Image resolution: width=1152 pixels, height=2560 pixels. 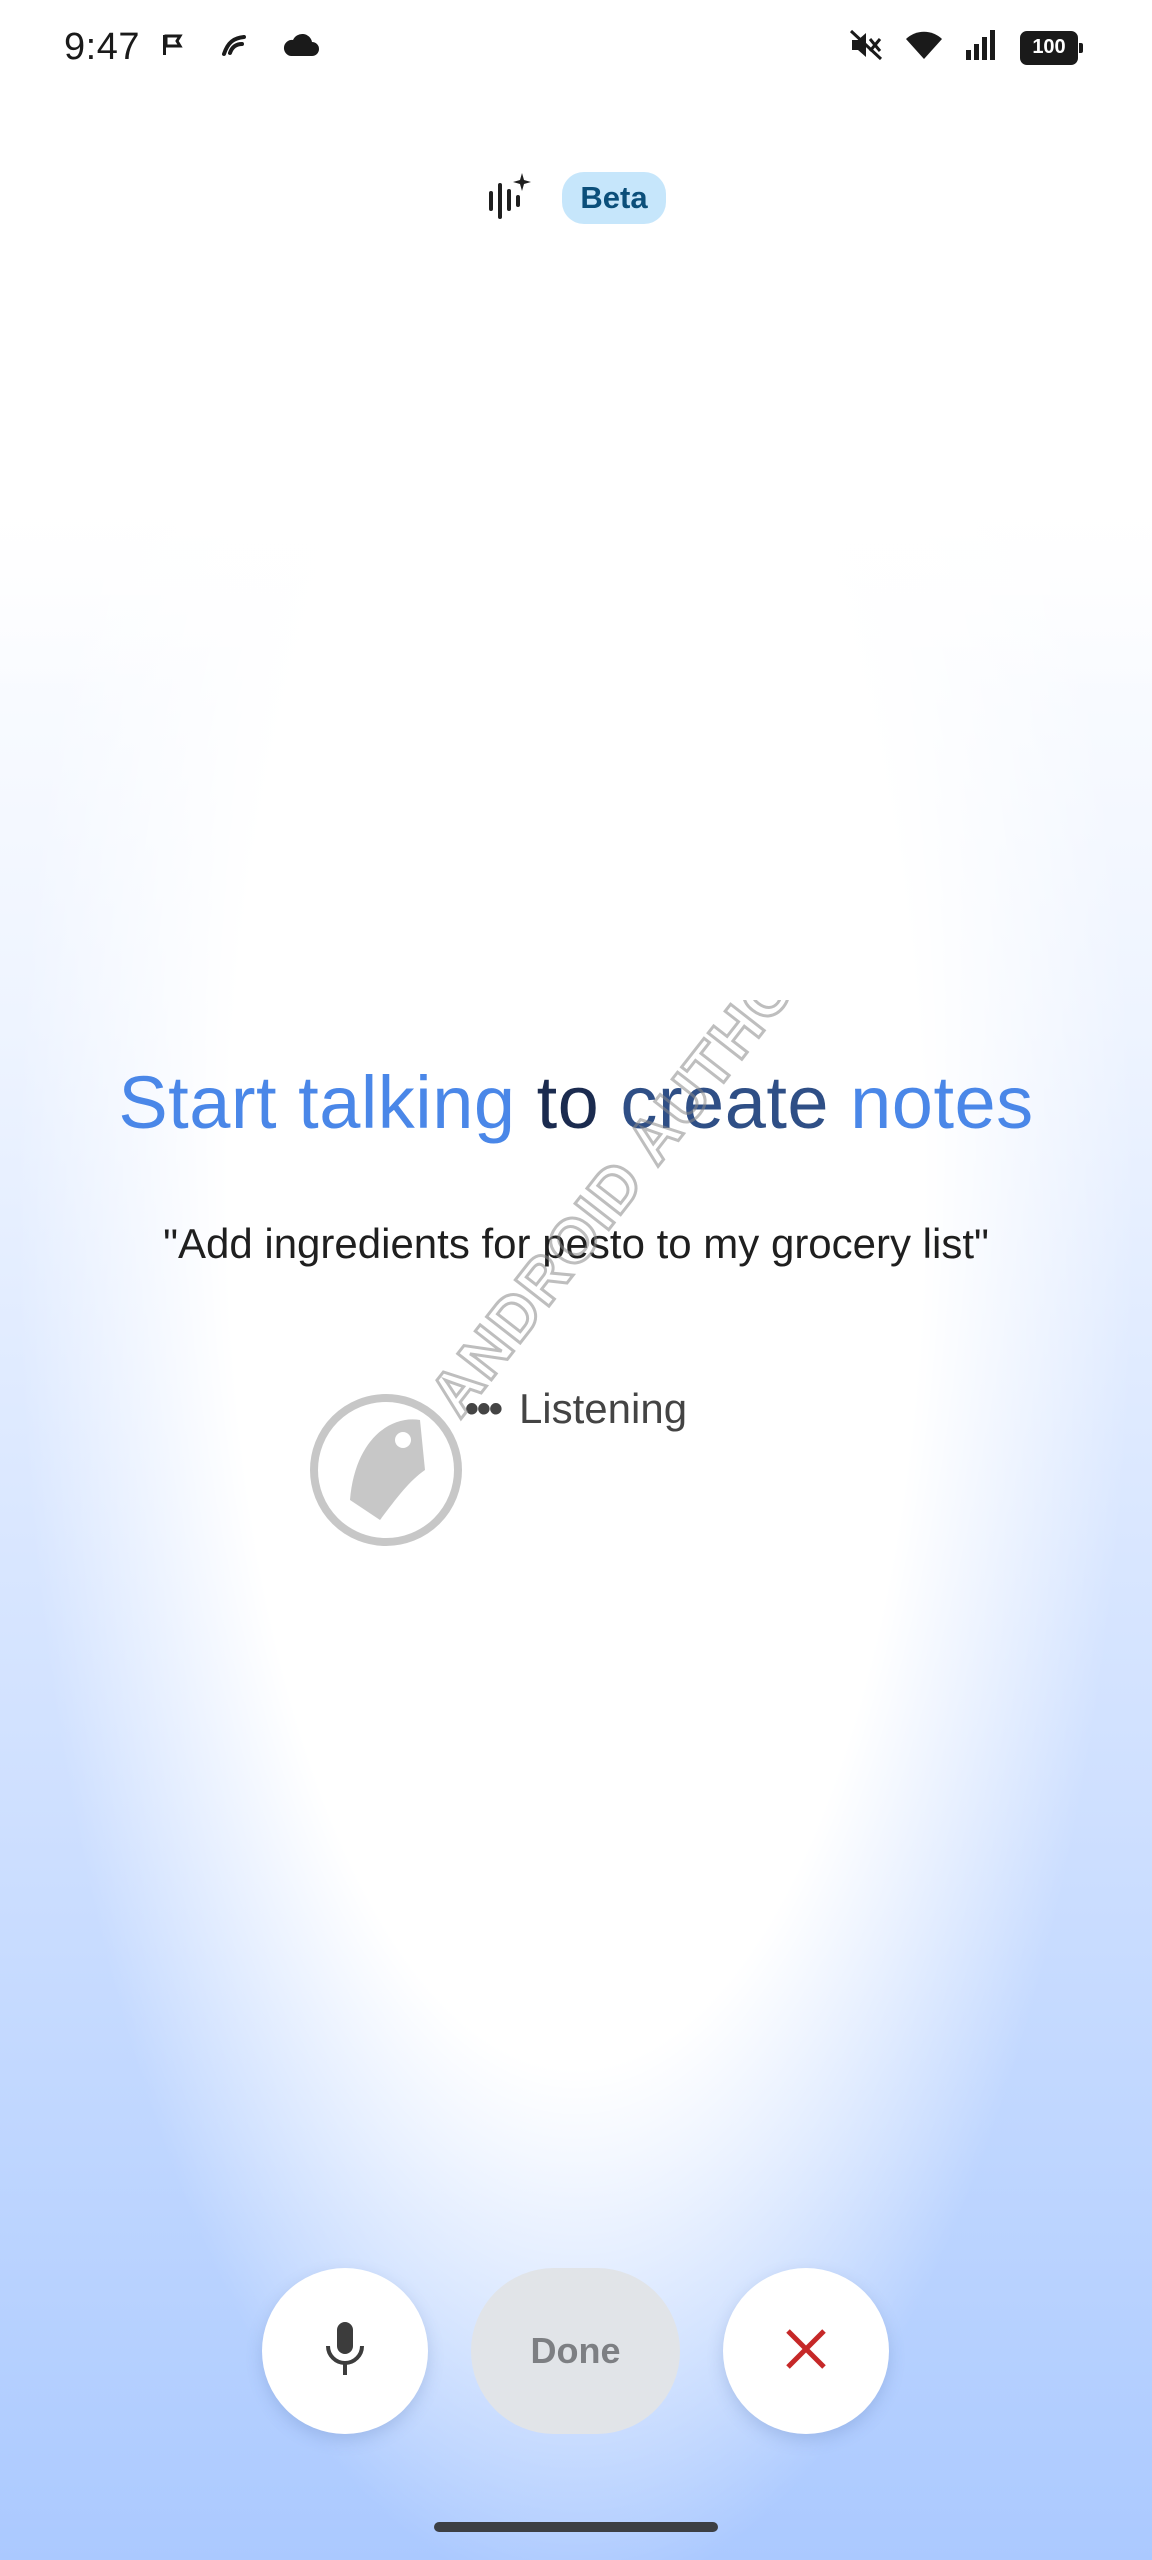 What do you see at coordinates (982, 47) in the screenshot?
I see `signal-icon` at bounding box center [982, 47].